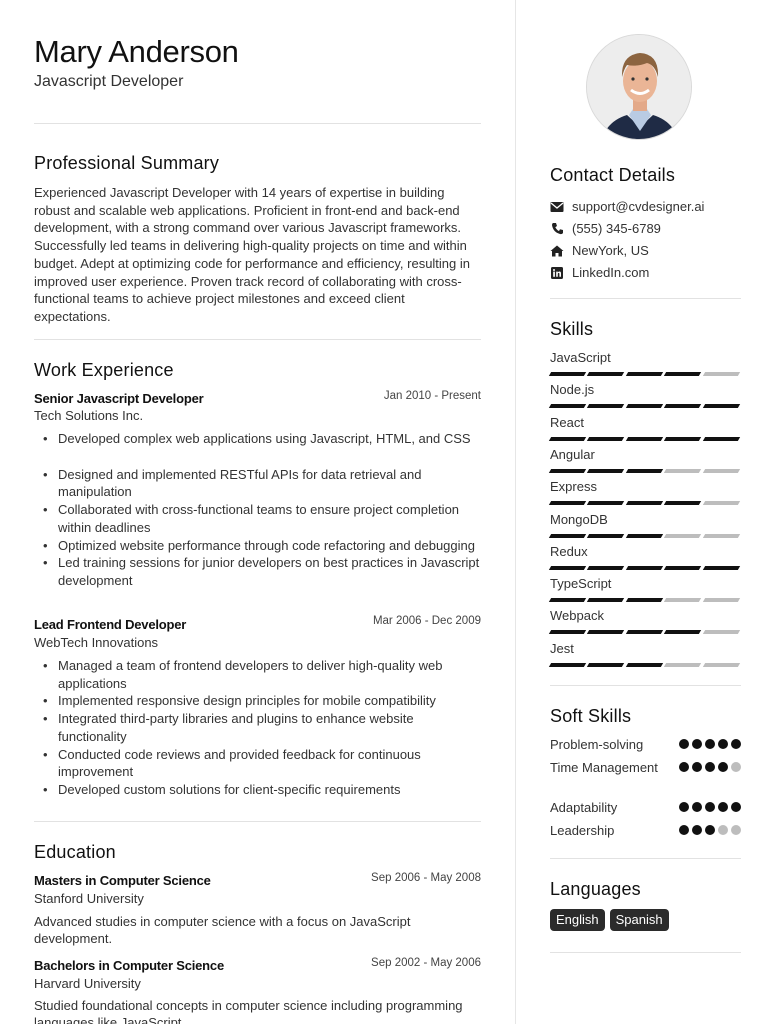 The height and width of the screenshot is (1024, 776). Describe the element at coordinates (616, 228) in the screenshot. I see `contact-phone-text: (555) 345-6789` at that location.